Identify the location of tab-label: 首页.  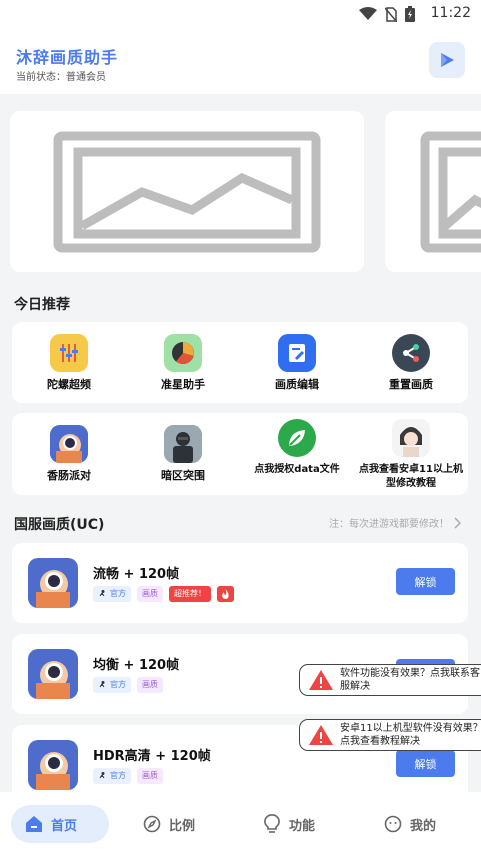
(64, 826).